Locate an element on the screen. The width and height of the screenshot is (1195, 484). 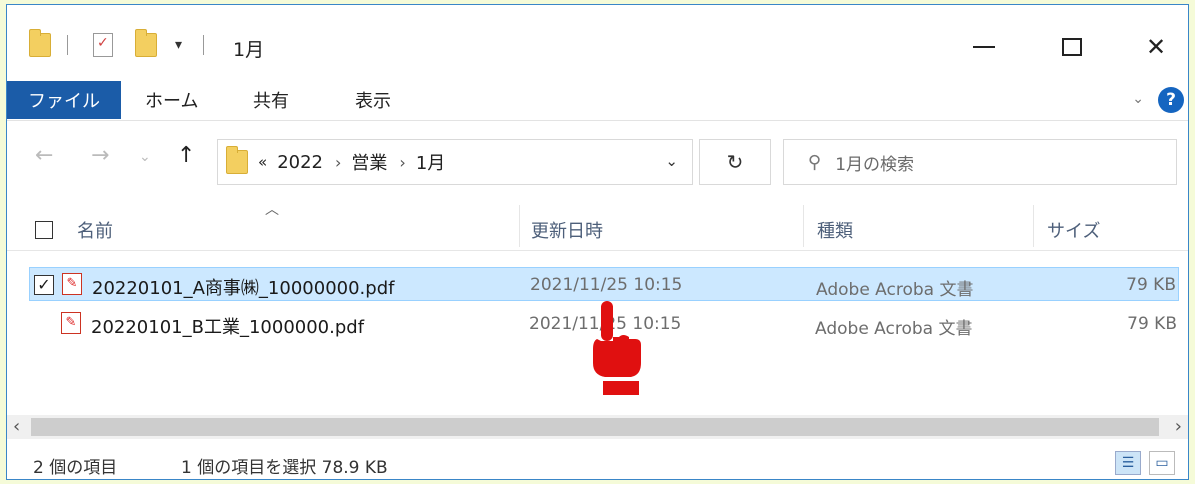
hand-pointer-icon is located at coordinates (617, 348).